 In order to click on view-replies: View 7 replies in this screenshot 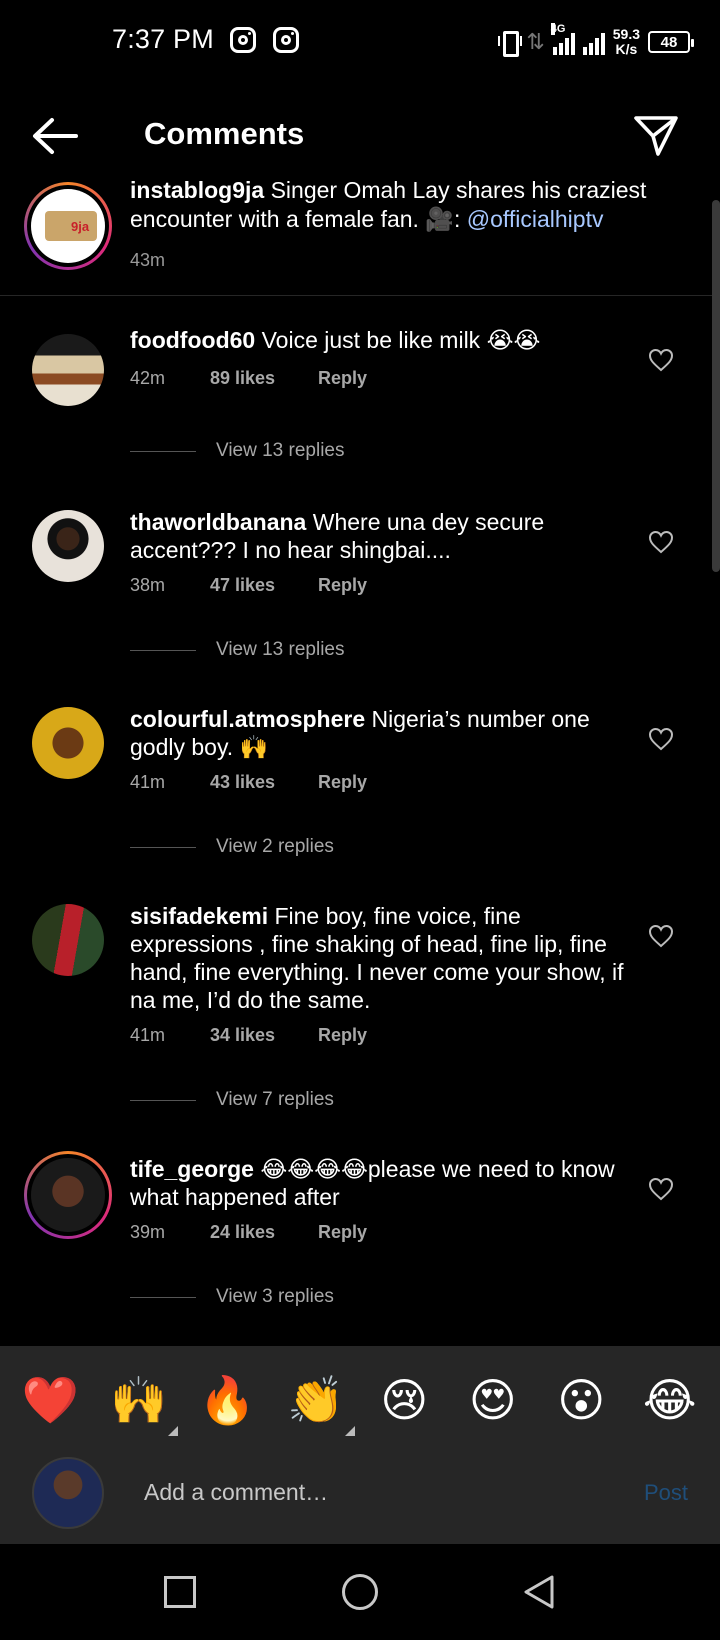, I will do `click(232, 1100)`.